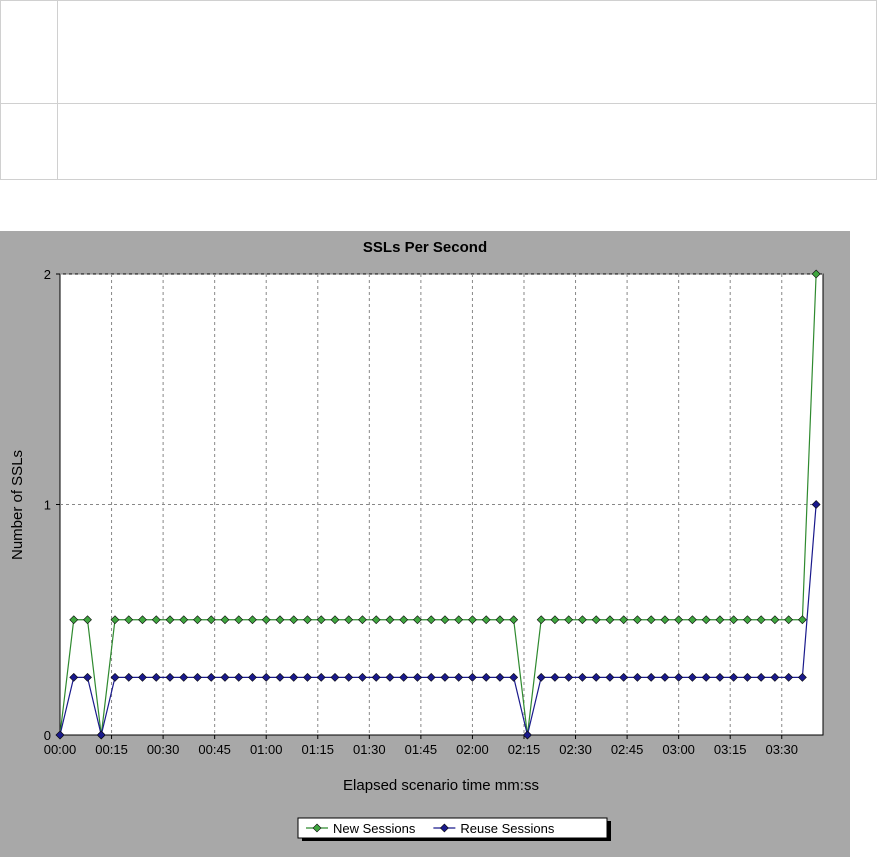 This screenshot has width=880, height=857. I want to click on x-tick-label: 00:15, so click(111, 749).